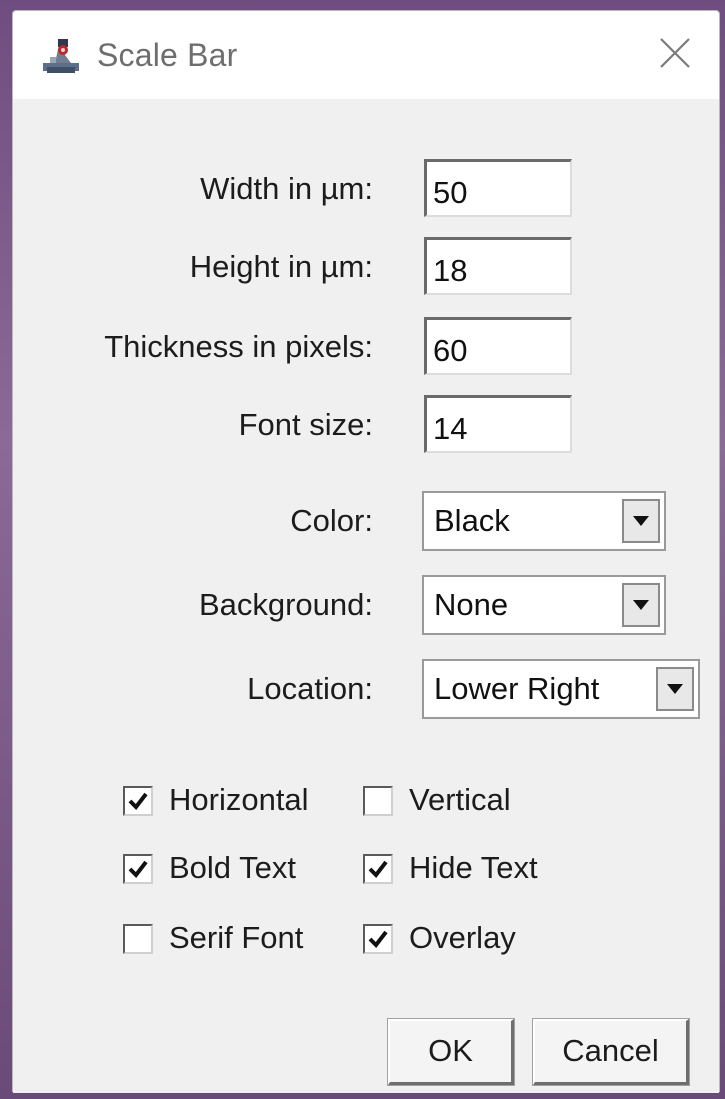 This screenshot has width=725, height=1099. Describe the element at coordinates (167, 55) in the screenshot. I see `window-title: Scale Bar` at that location.